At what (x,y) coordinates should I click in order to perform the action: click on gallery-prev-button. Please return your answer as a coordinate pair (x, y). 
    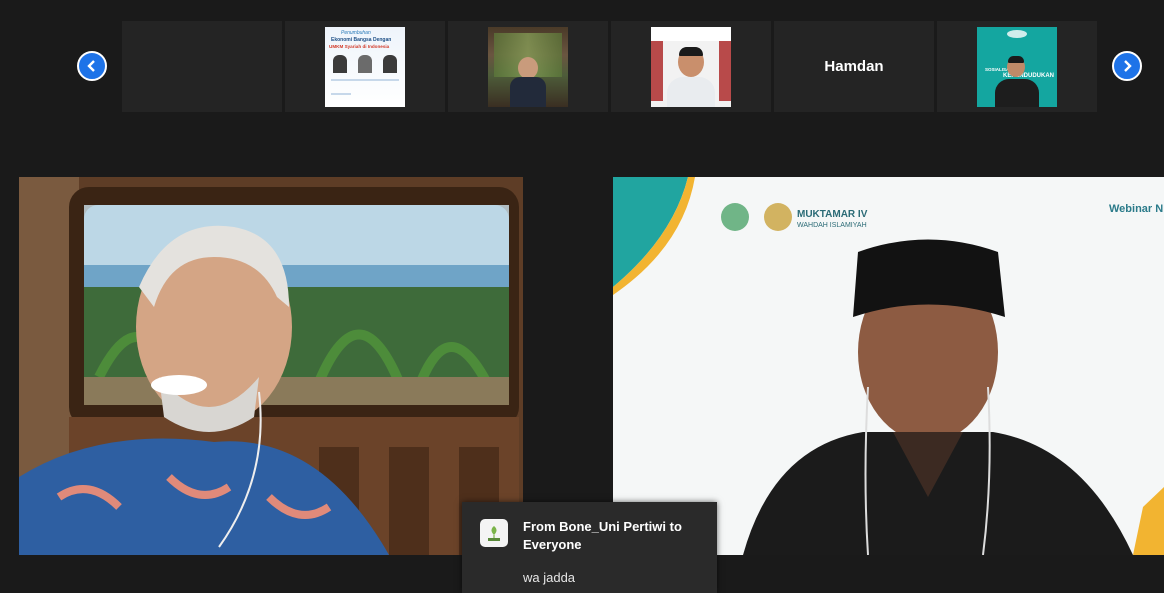
    Looking at the image, I should click on (92, 66).